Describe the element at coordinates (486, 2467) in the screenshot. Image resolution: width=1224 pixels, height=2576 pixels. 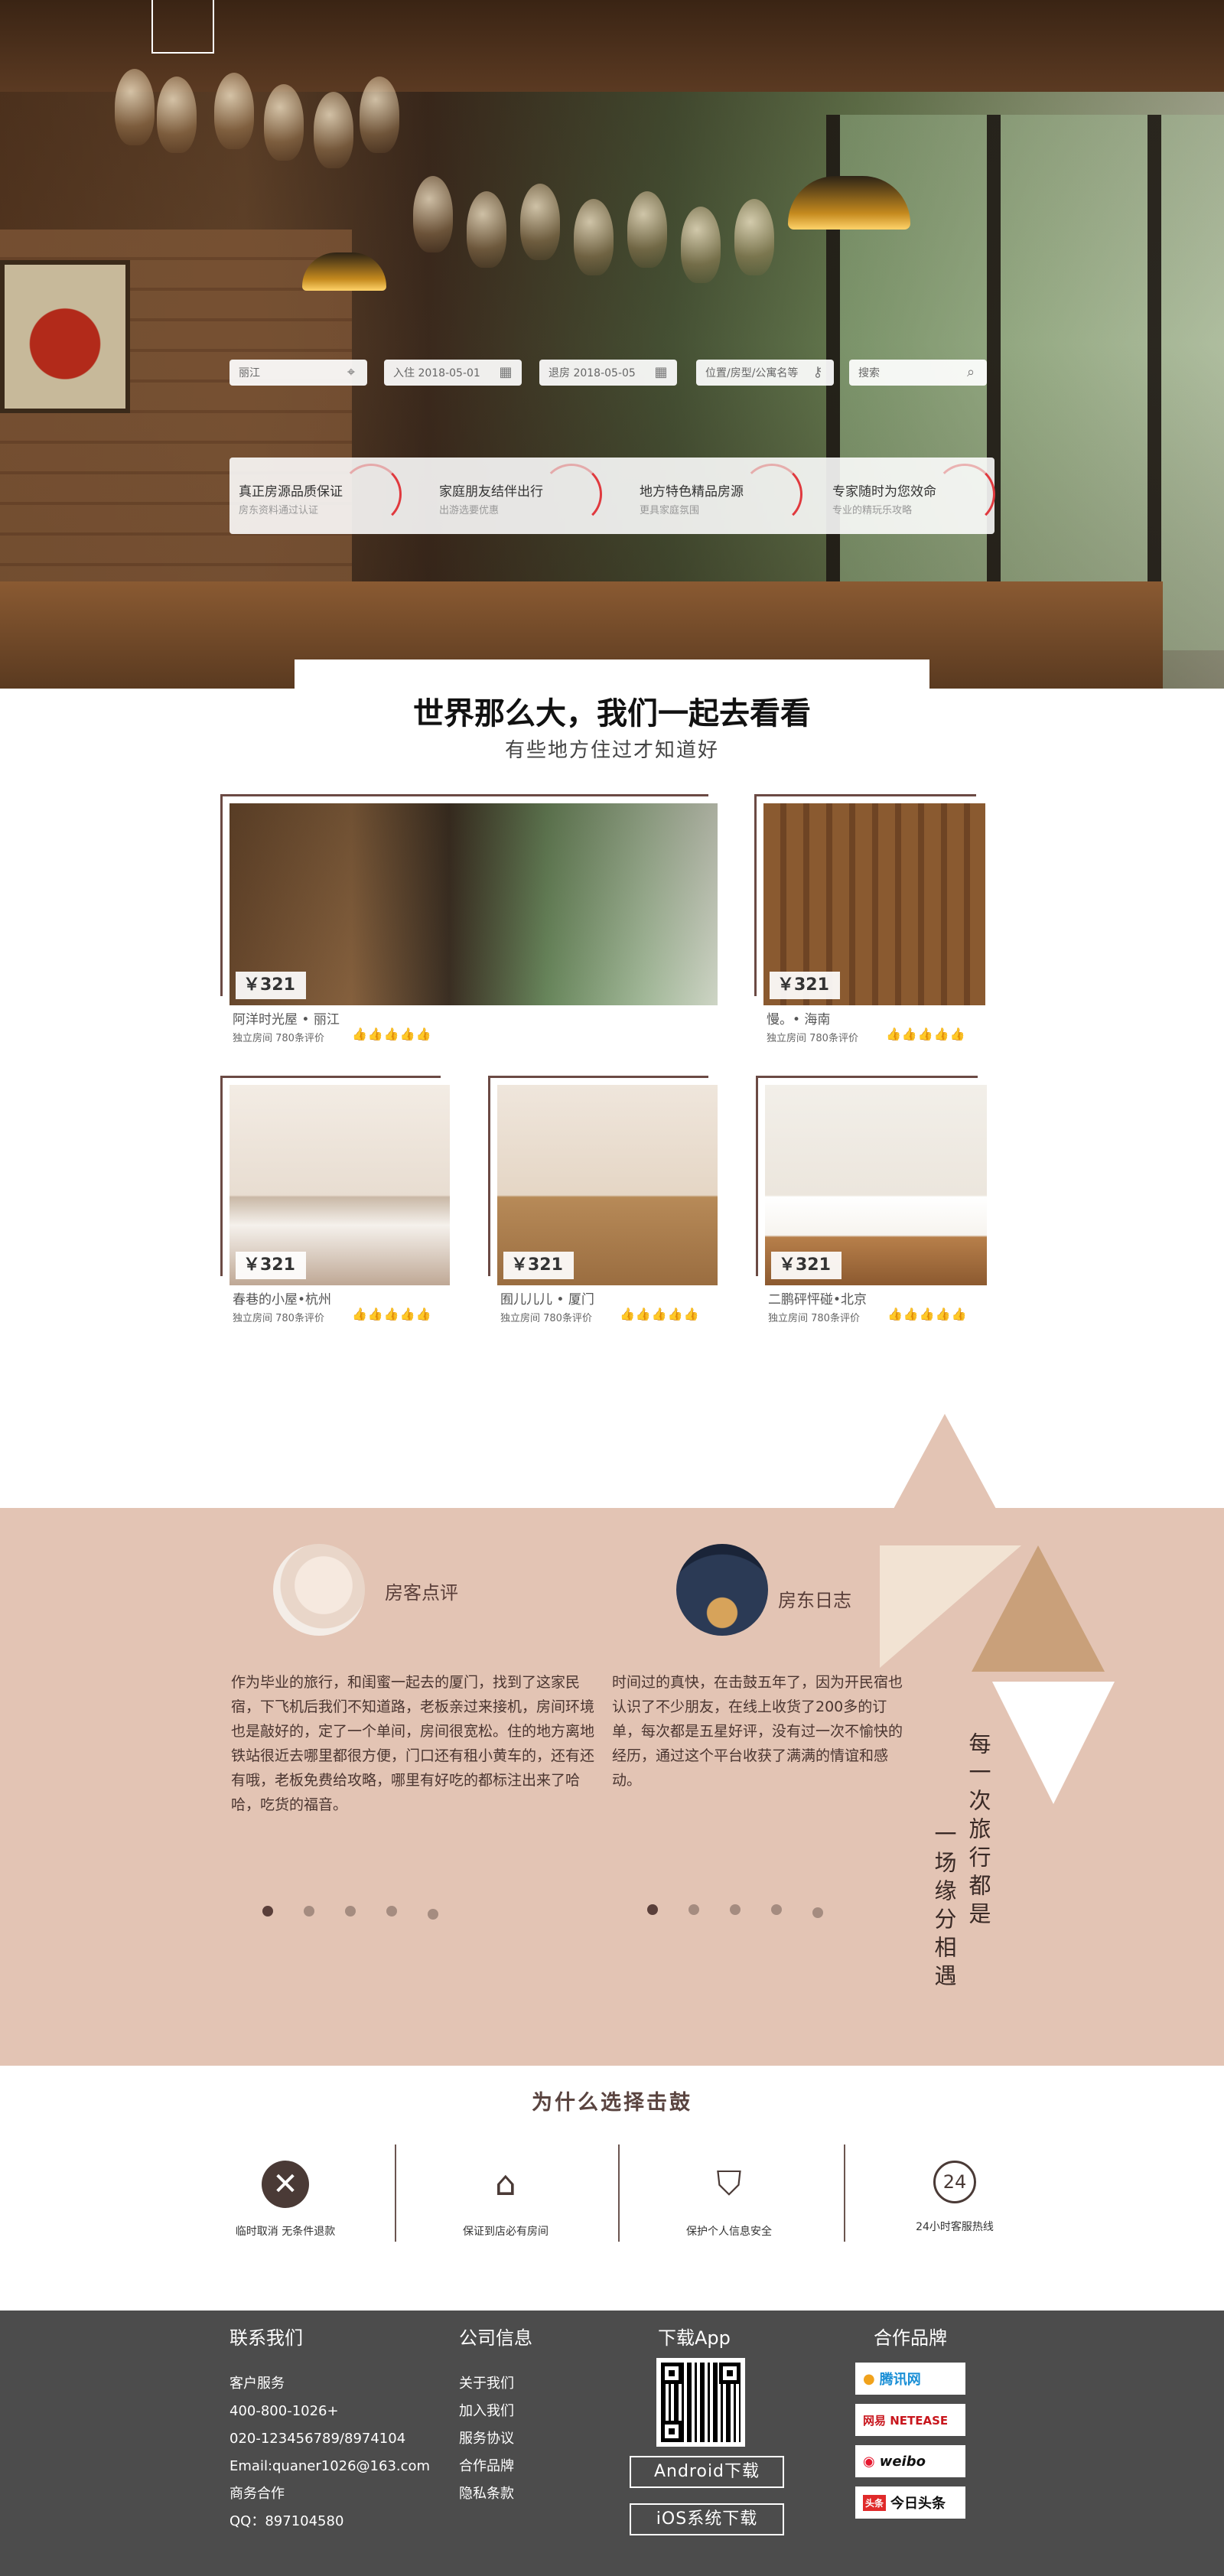
I see `footer-link: 合作品牌` at that location.